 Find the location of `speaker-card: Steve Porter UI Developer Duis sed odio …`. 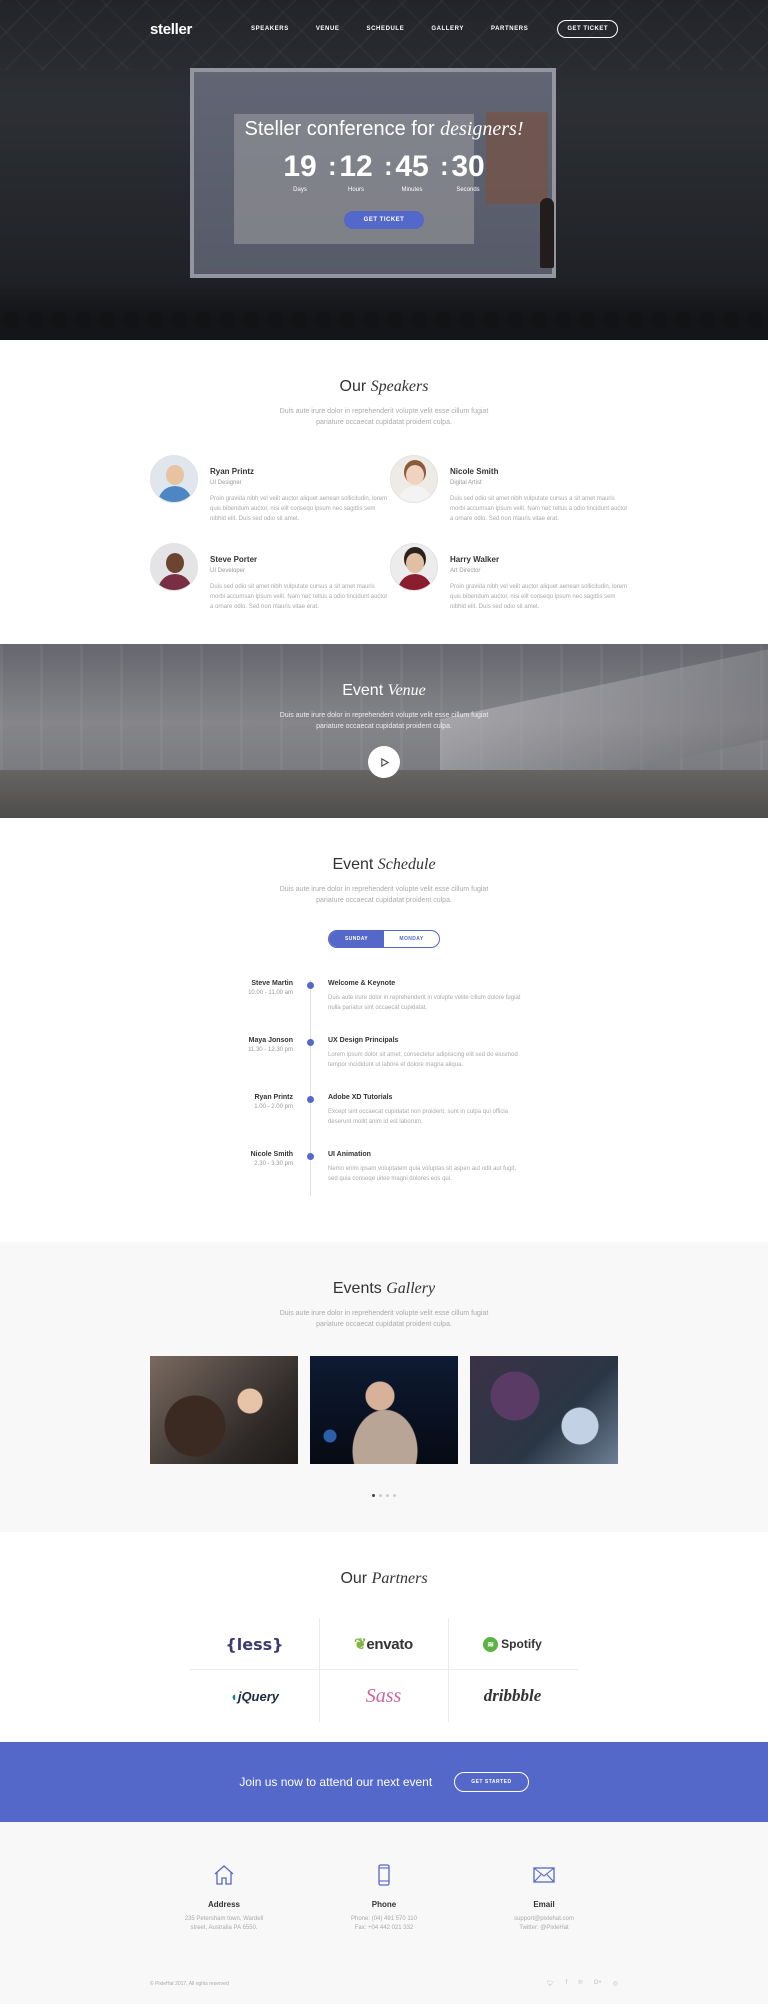

speaker-card: Steve Porter UI Developer Duis sed odio … is located at coordinates (270, 577).